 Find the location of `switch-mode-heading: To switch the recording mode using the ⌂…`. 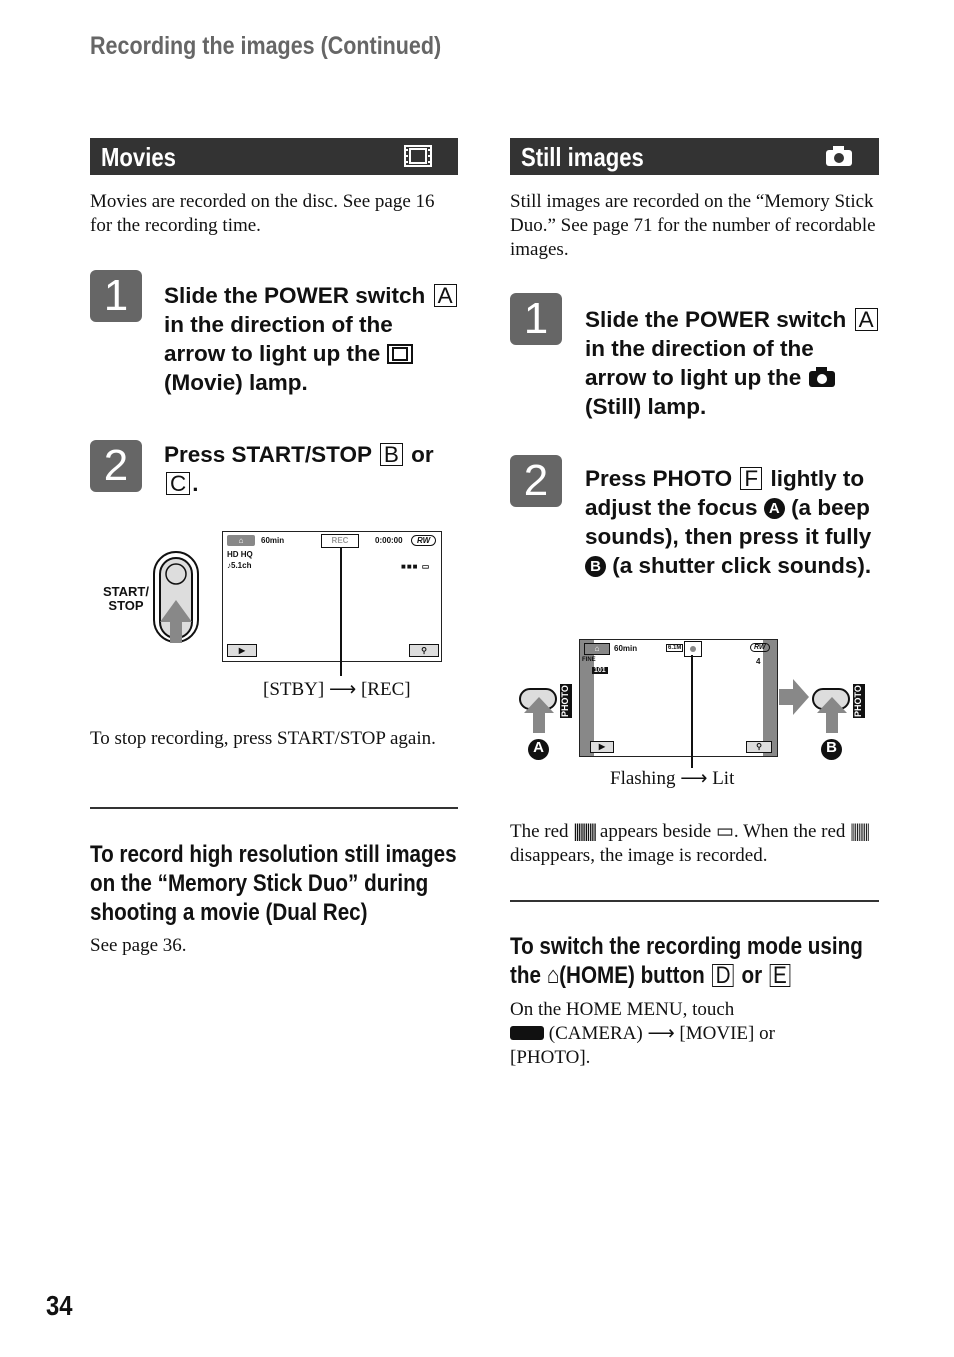

switch-mode-heading: To switch the recording mode using the ⌂… is located at coordinates (686, 961).